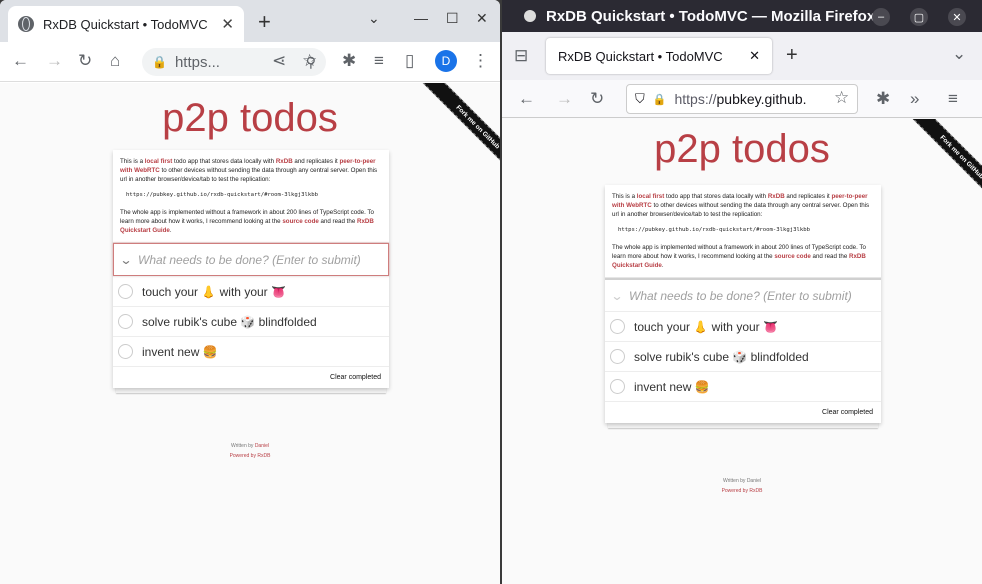  What do you see at coordinates (919, 17) in the screenshot?
I see `maximize-icon: ▢` at bounding box center [919, 17].